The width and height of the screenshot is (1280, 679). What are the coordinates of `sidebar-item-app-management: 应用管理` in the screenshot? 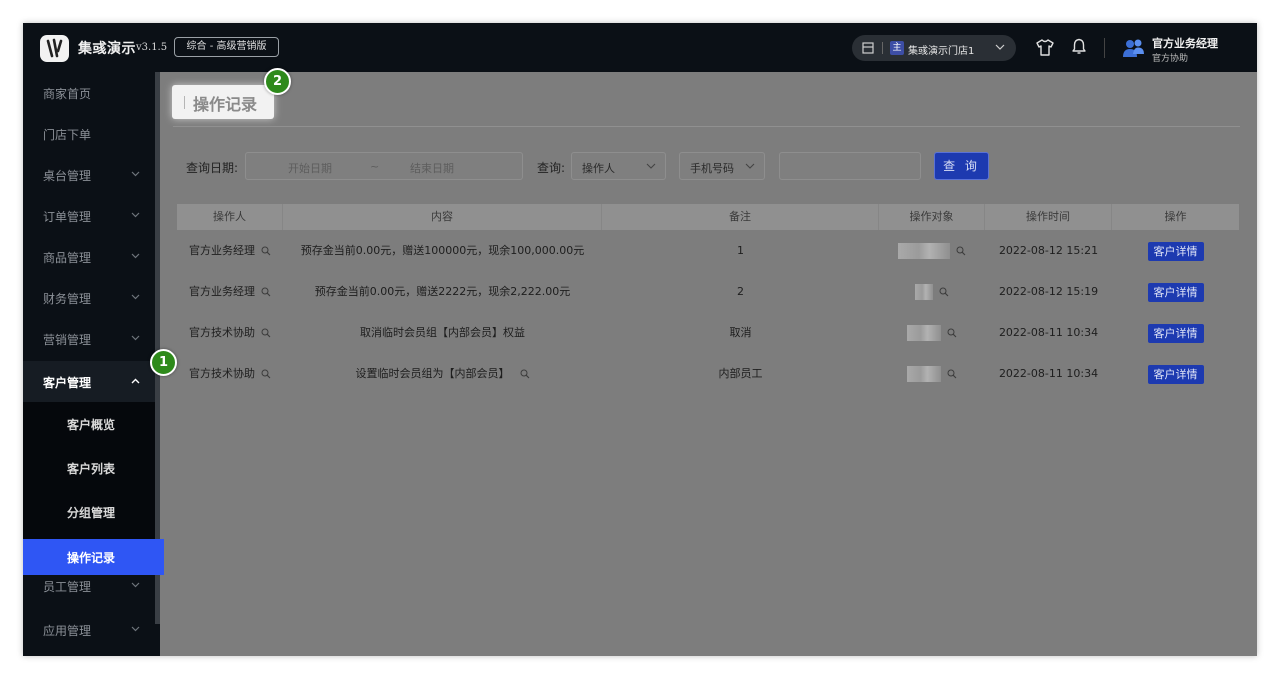 It's located at (89, 629).